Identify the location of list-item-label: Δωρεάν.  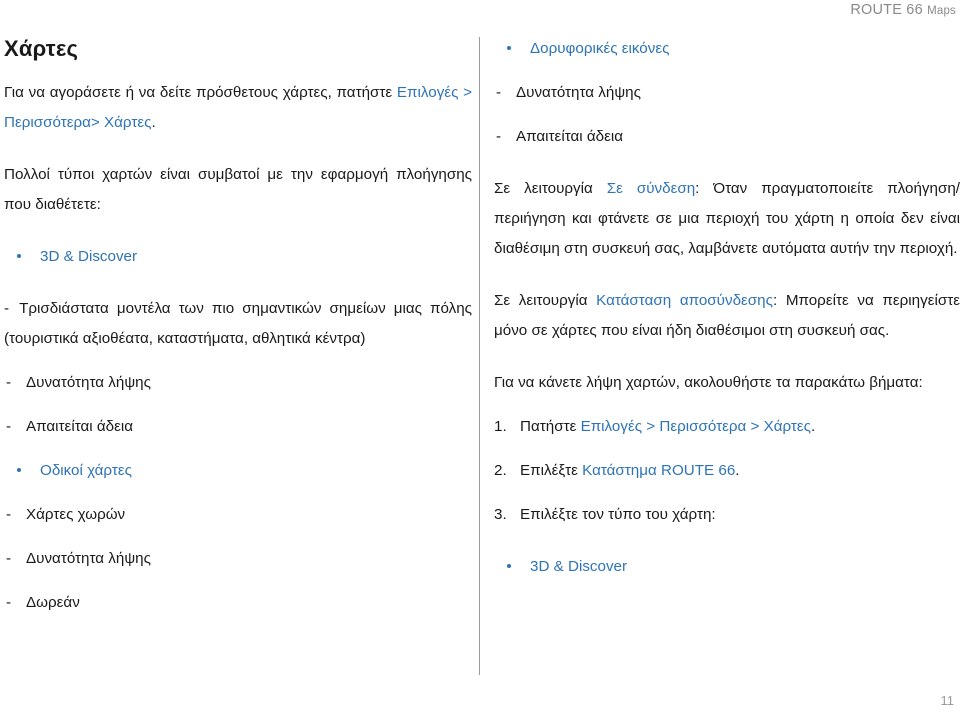
(53, 602).